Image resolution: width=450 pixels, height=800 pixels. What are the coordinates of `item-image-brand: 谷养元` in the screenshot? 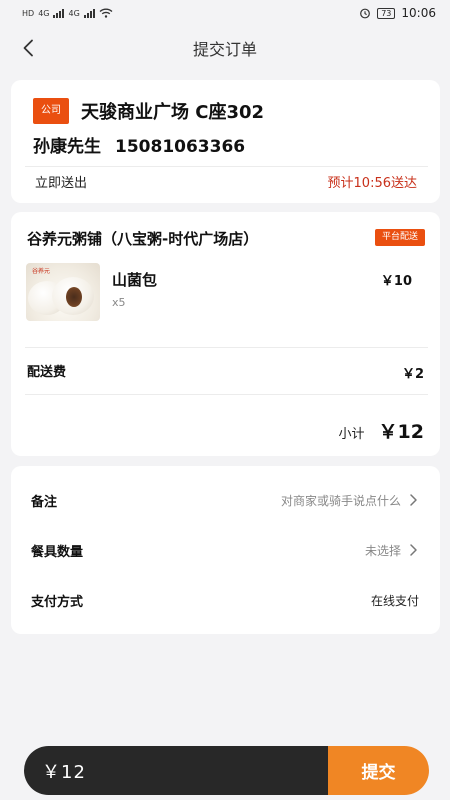 It's located at (41, 271).